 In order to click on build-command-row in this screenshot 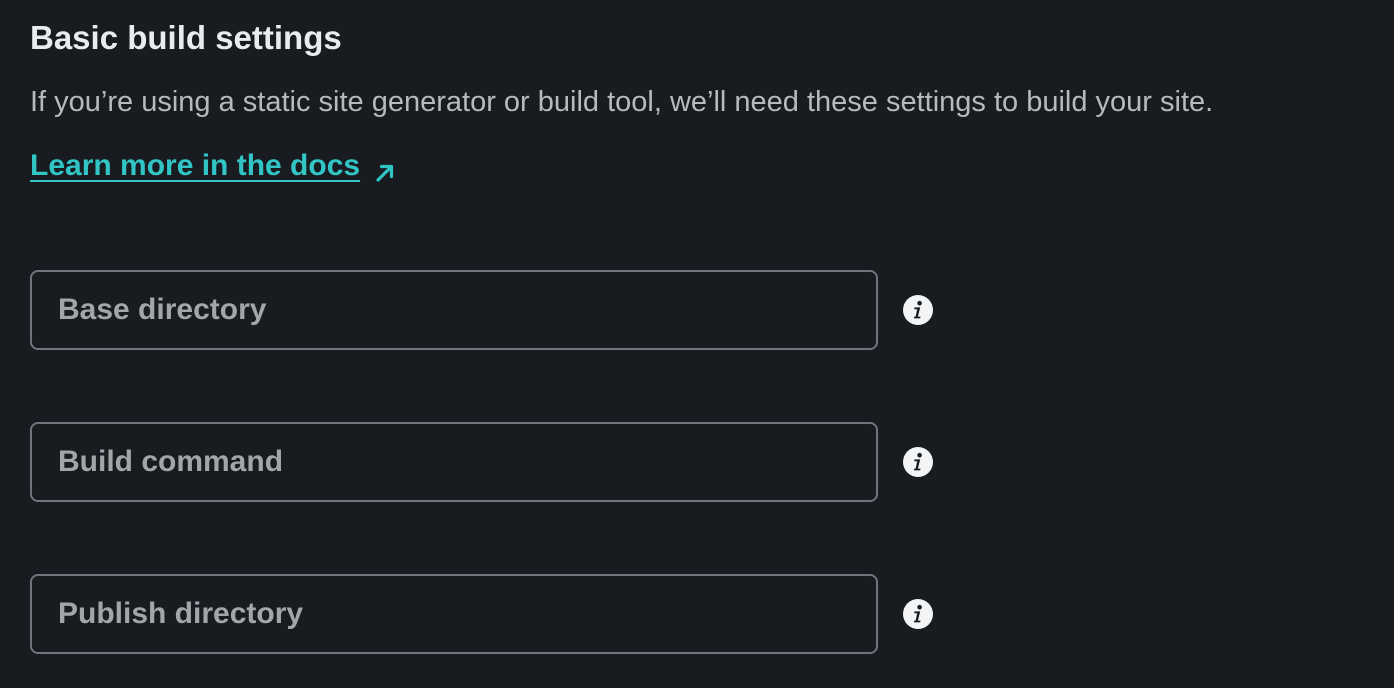, I will do `click(490, 462)`.